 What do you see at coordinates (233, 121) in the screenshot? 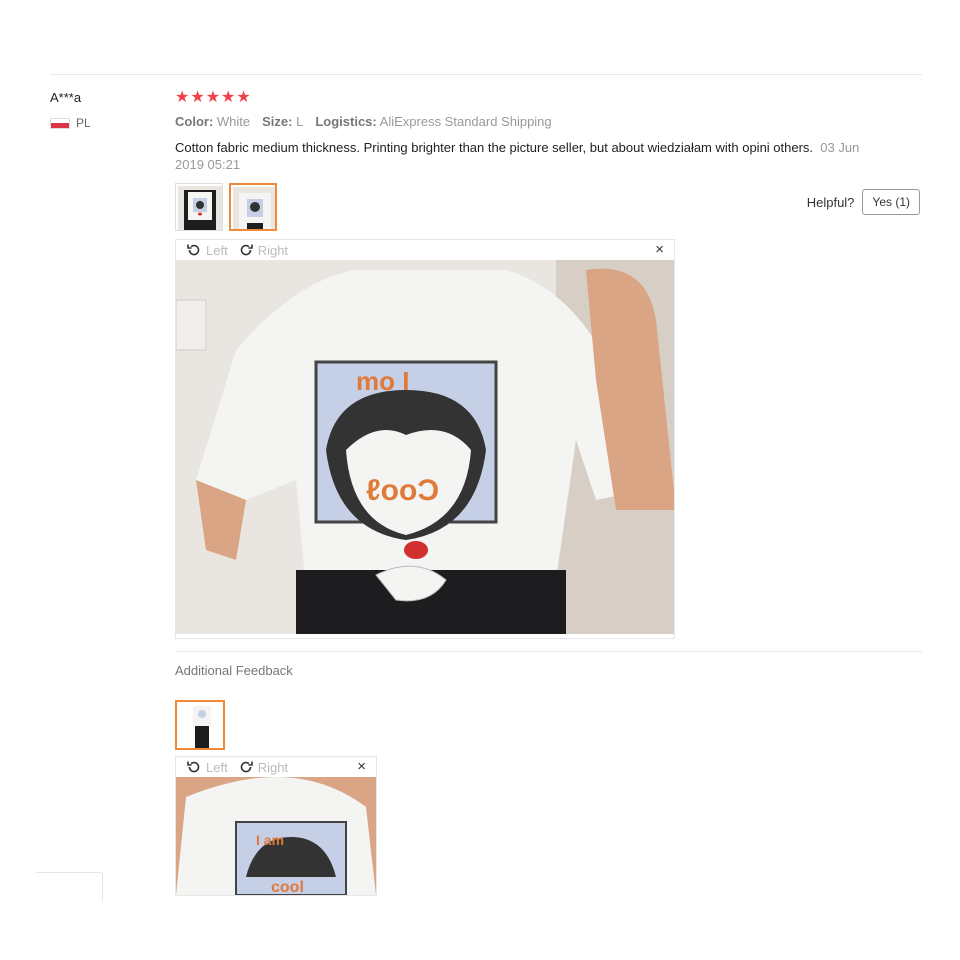
I see `attr-color-value: White` at bounding box center [233, 121].